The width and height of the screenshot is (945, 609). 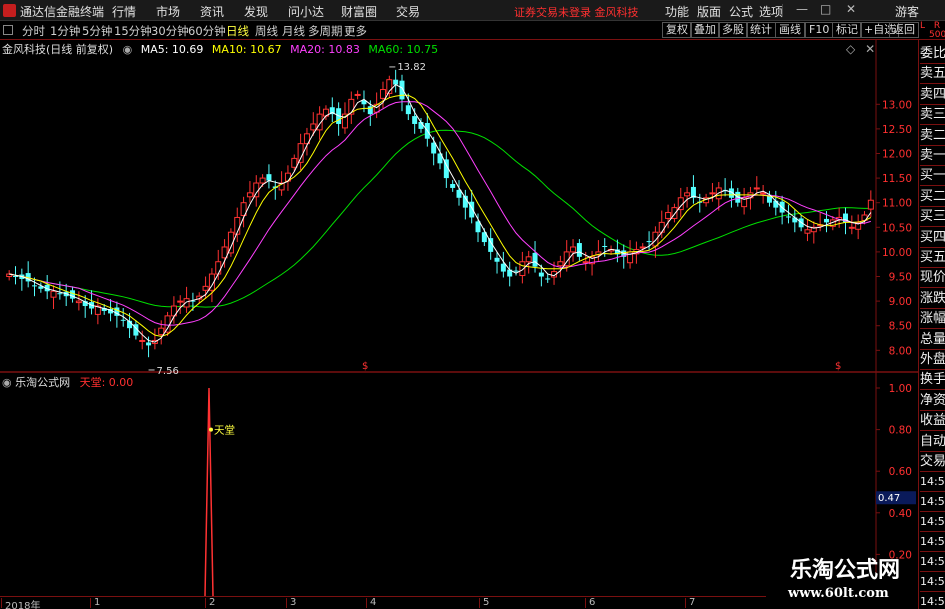 What do you see at coordinates (932, 95) in the screenshot?
I see `side-panel-item: 卖四` at bounding box center [932, 95].